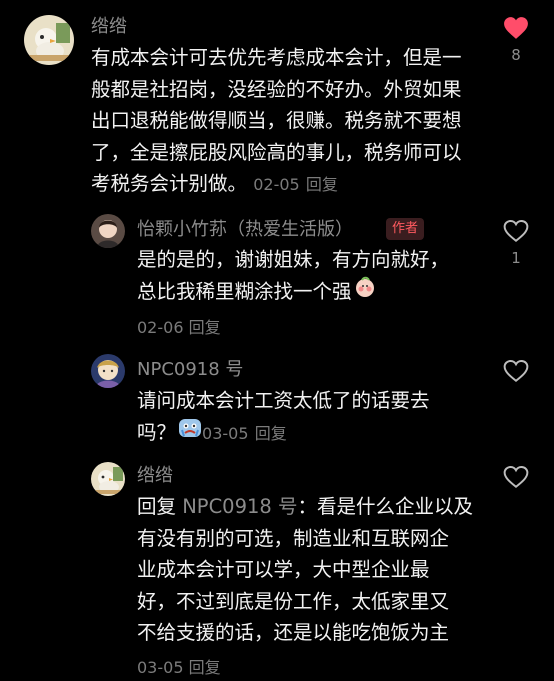 This screenshot has width=554, height=681. Describe the element at coordinates (365, 292) in the screenshot. I see `shy-face-emoji-icon` at that location.